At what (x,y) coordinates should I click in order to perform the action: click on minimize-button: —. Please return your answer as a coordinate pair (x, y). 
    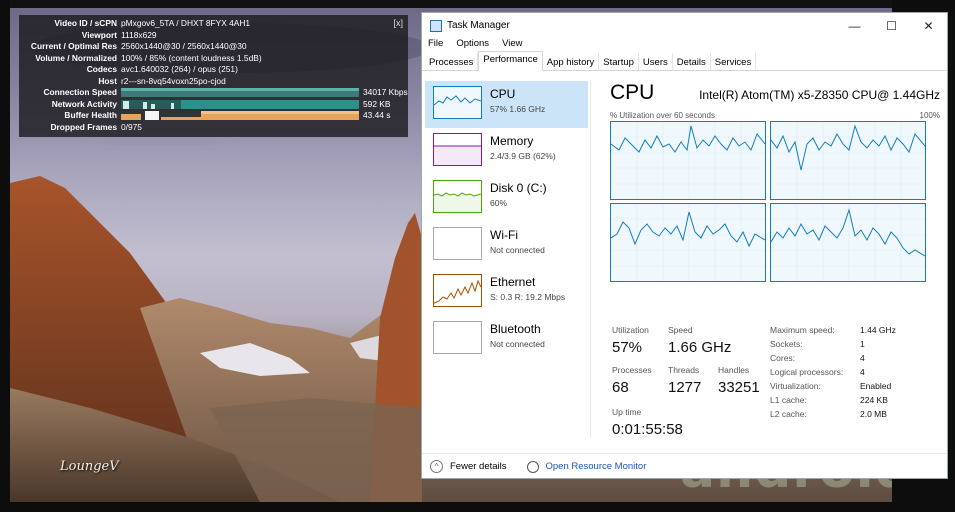
    Looking at the image, I should click on (854, 26).